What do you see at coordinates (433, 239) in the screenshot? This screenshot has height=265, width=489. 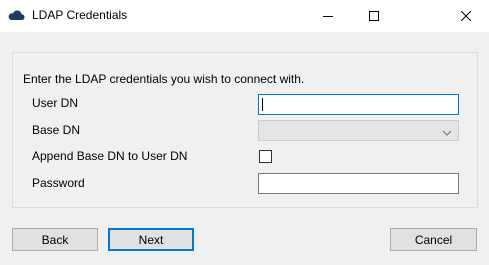 I see `cancel-button: Cancel` at bounding box center [433, 239].